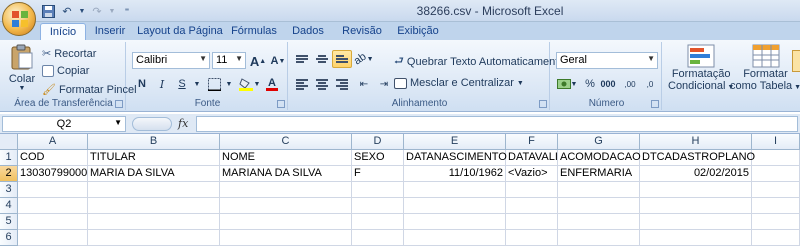 The image size is (800, 250). What do you see at coordinates (286, 142) in the screenshot?
I see `column-header-c: C` at bounding box center [286, 142].